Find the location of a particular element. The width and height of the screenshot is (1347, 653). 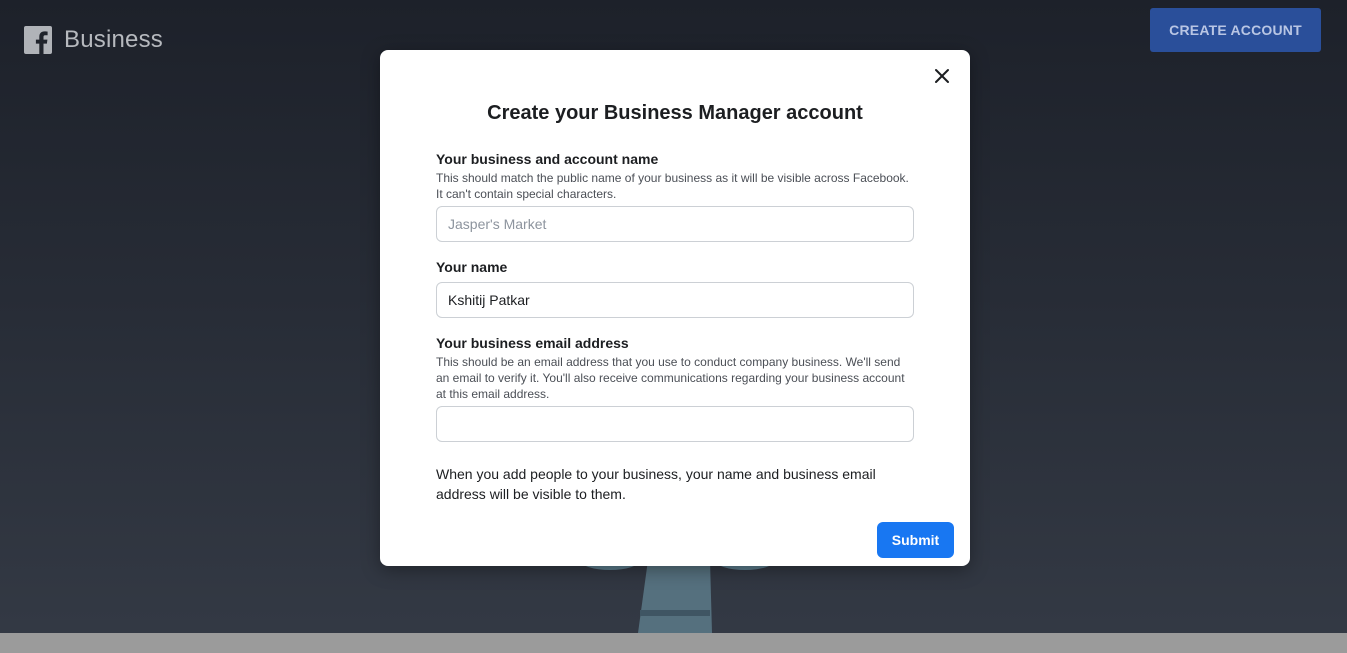

brand-logo: Business is located at coordinates (93, 40).